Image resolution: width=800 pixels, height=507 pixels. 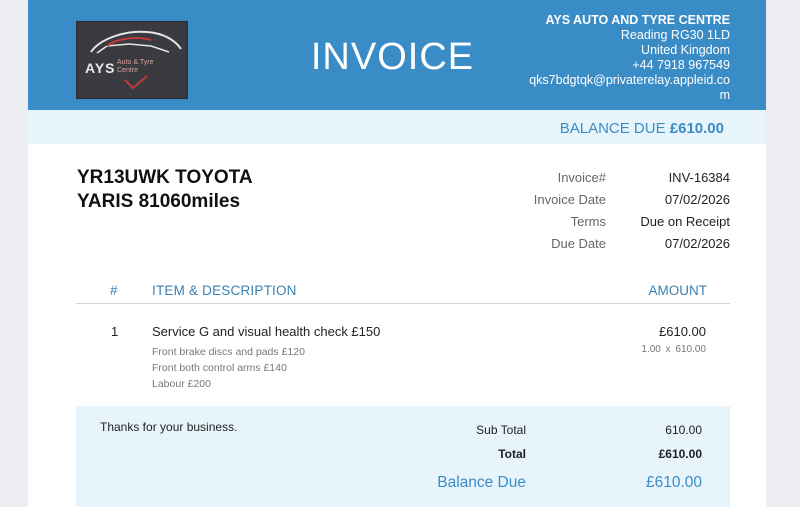 What do you see at coordinates (115, 331) in the screenshot?
I see `item-number: 1` at bounding box center [115, 331].